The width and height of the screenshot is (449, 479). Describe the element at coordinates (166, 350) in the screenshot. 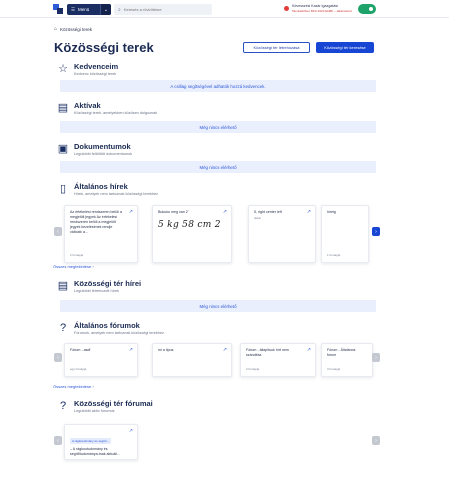

I see `card-title: mi a tipus` at that location.